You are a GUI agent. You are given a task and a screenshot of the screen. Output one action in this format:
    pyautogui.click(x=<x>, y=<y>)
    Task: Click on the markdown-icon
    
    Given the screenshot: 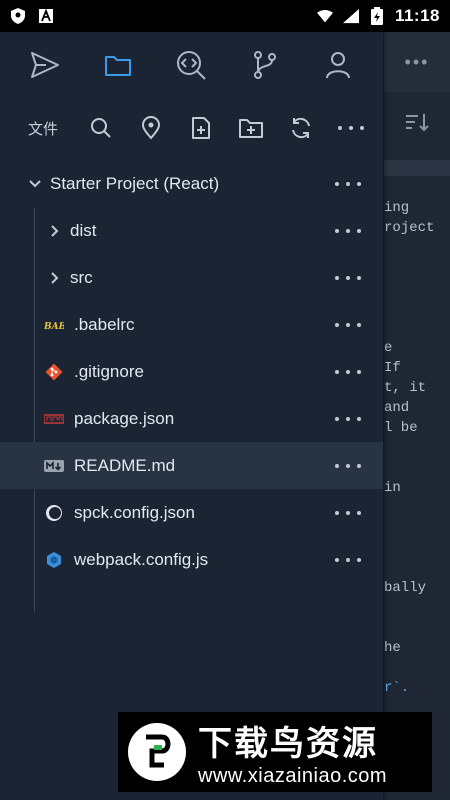 What is the action you would take?
    pyautogui.click(x=54, y=466)
    